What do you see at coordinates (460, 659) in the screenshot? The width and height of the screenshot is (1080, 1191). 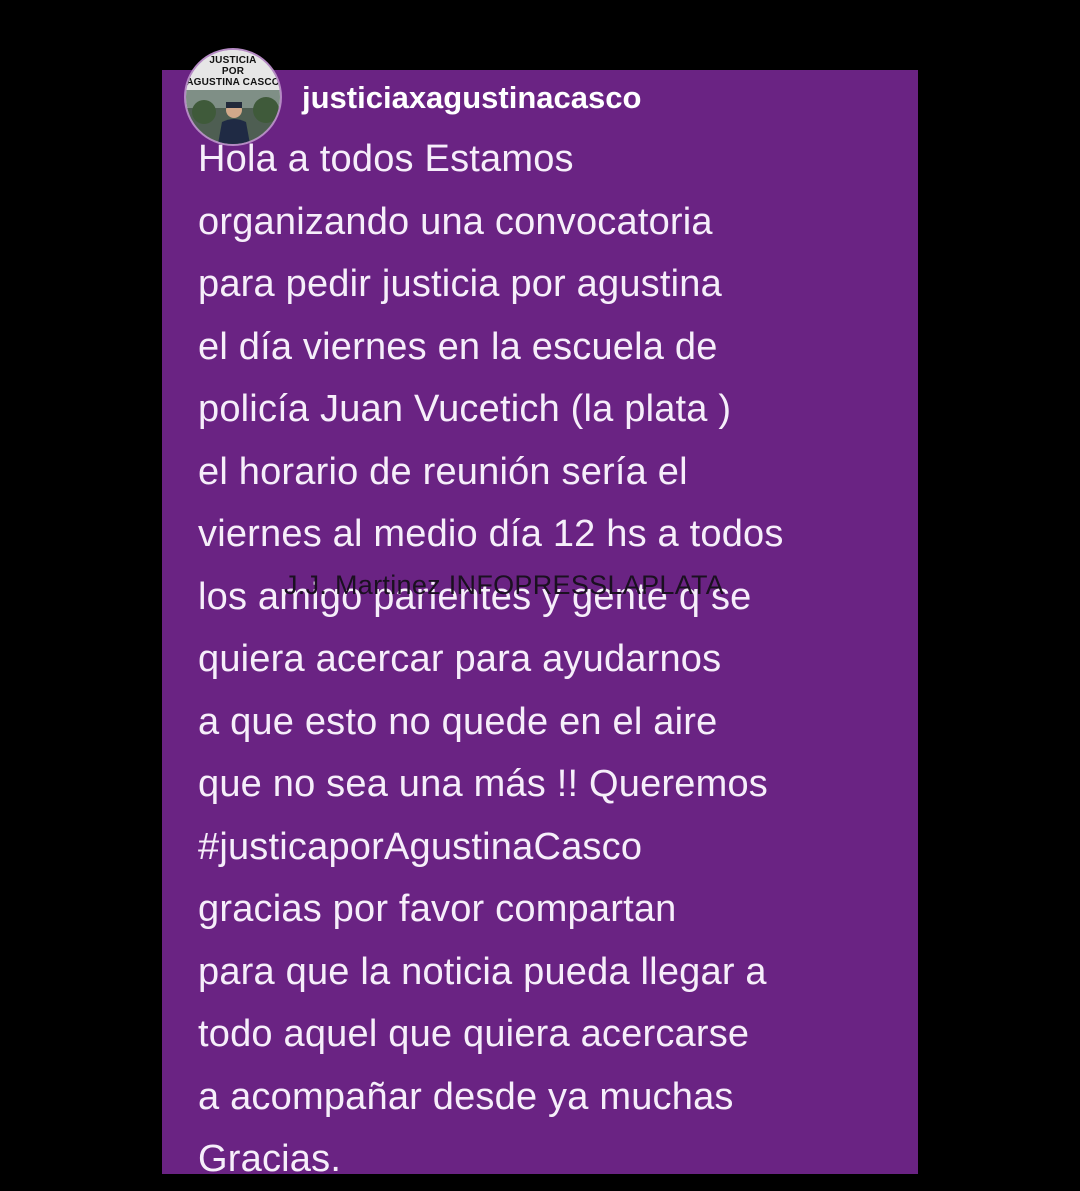 I see `post-text-line: quiera acercar para ayudarnos` at bounding box center [460, 659].